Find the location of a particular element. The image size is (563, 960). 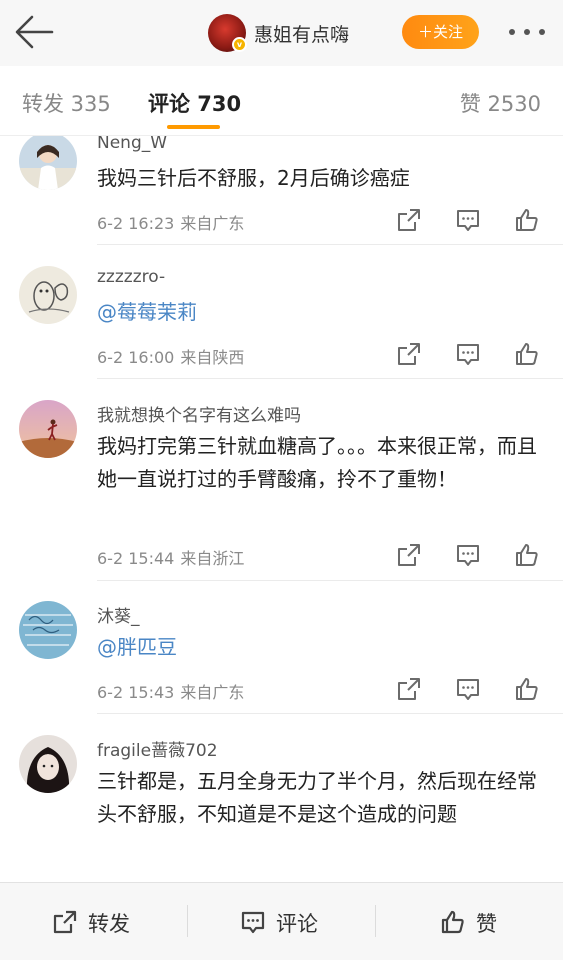

comment-item: zzzzzro- @莓莓茉莉 6-2 16:00 来自陕西 is located at coordinates (281, 323).